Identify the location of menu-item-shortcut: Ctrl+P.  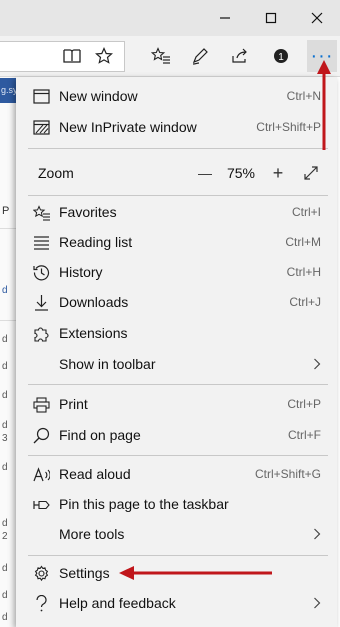
(304, 404).